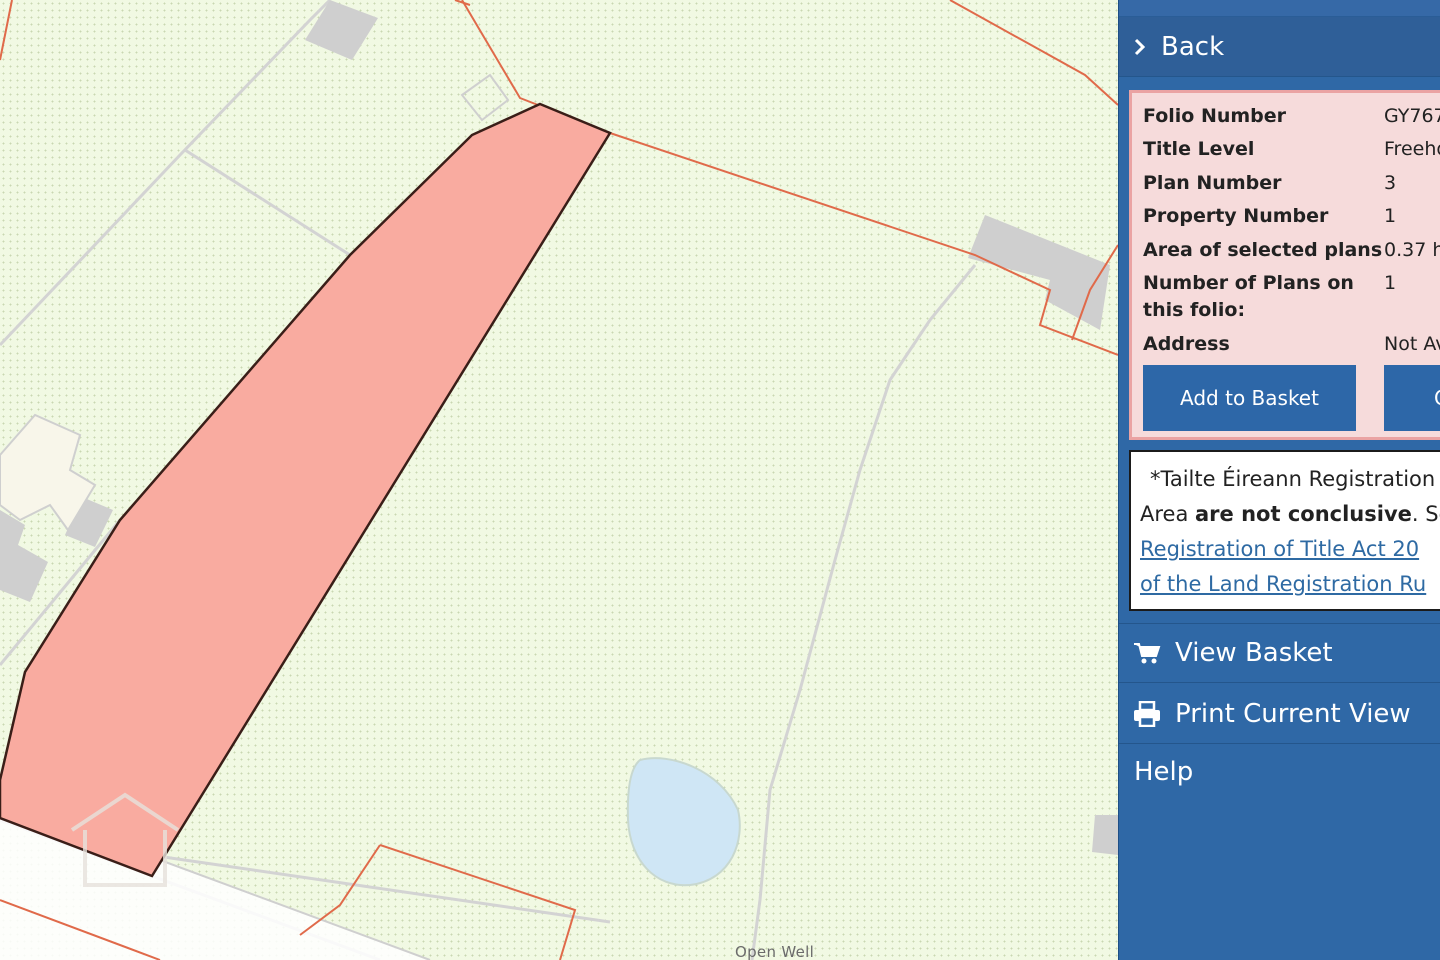 Image resolution: width=1440 pixels, height=960 pixels. I want to click on add-to-basket-button: Add to Basket, so click(1249, 398).